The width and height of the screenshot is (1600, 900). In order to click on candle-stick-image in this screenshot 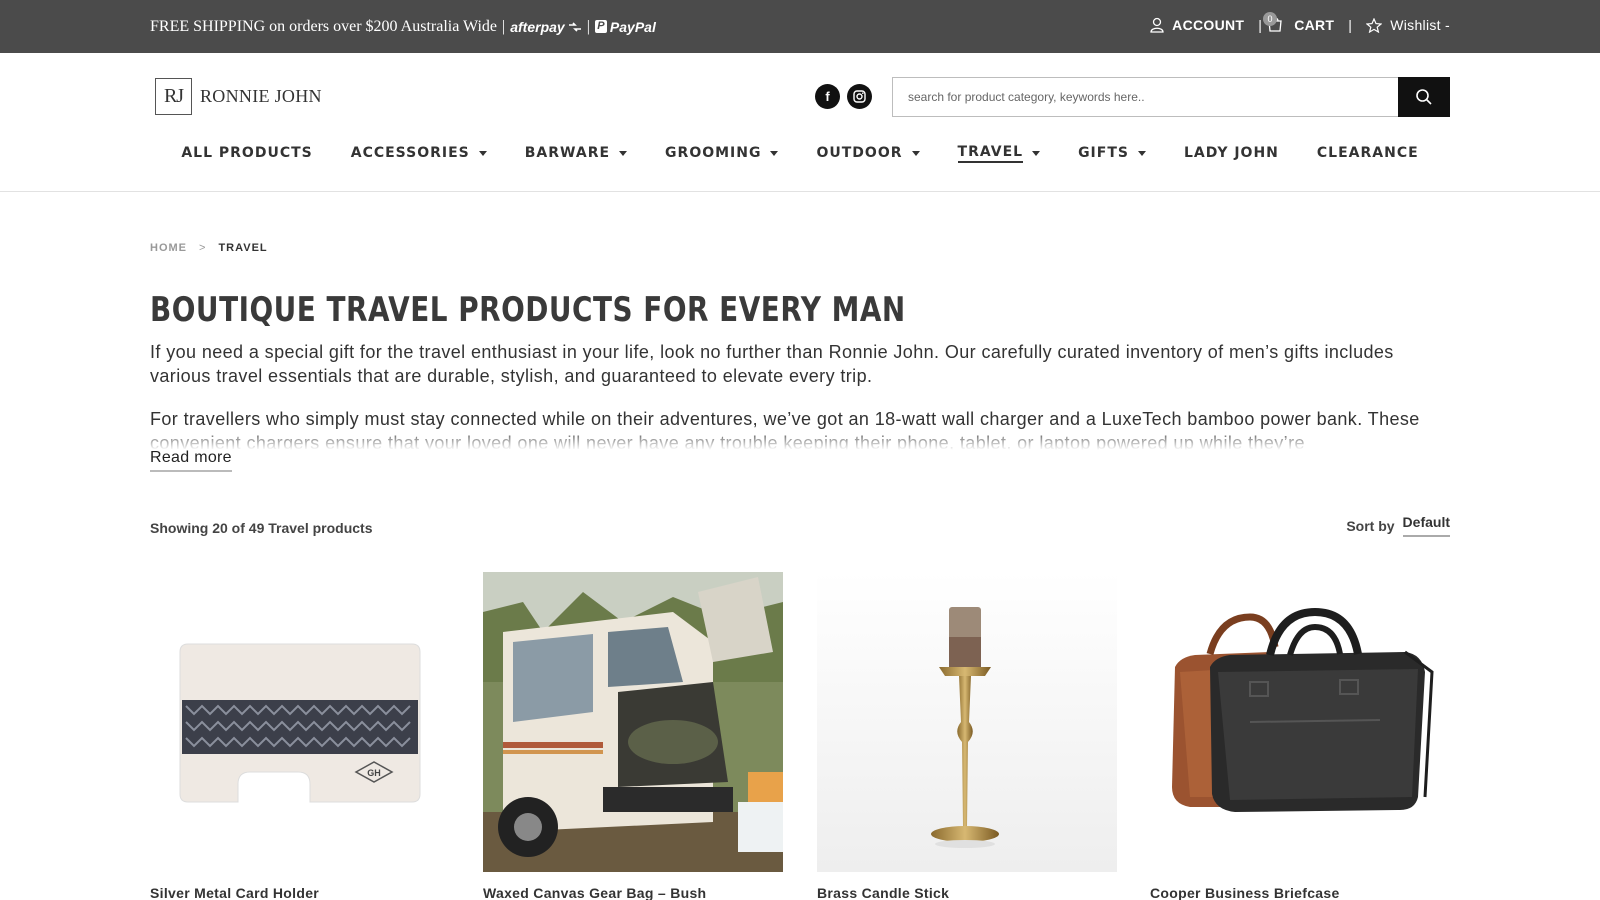, I will do `click(967, 722)`.